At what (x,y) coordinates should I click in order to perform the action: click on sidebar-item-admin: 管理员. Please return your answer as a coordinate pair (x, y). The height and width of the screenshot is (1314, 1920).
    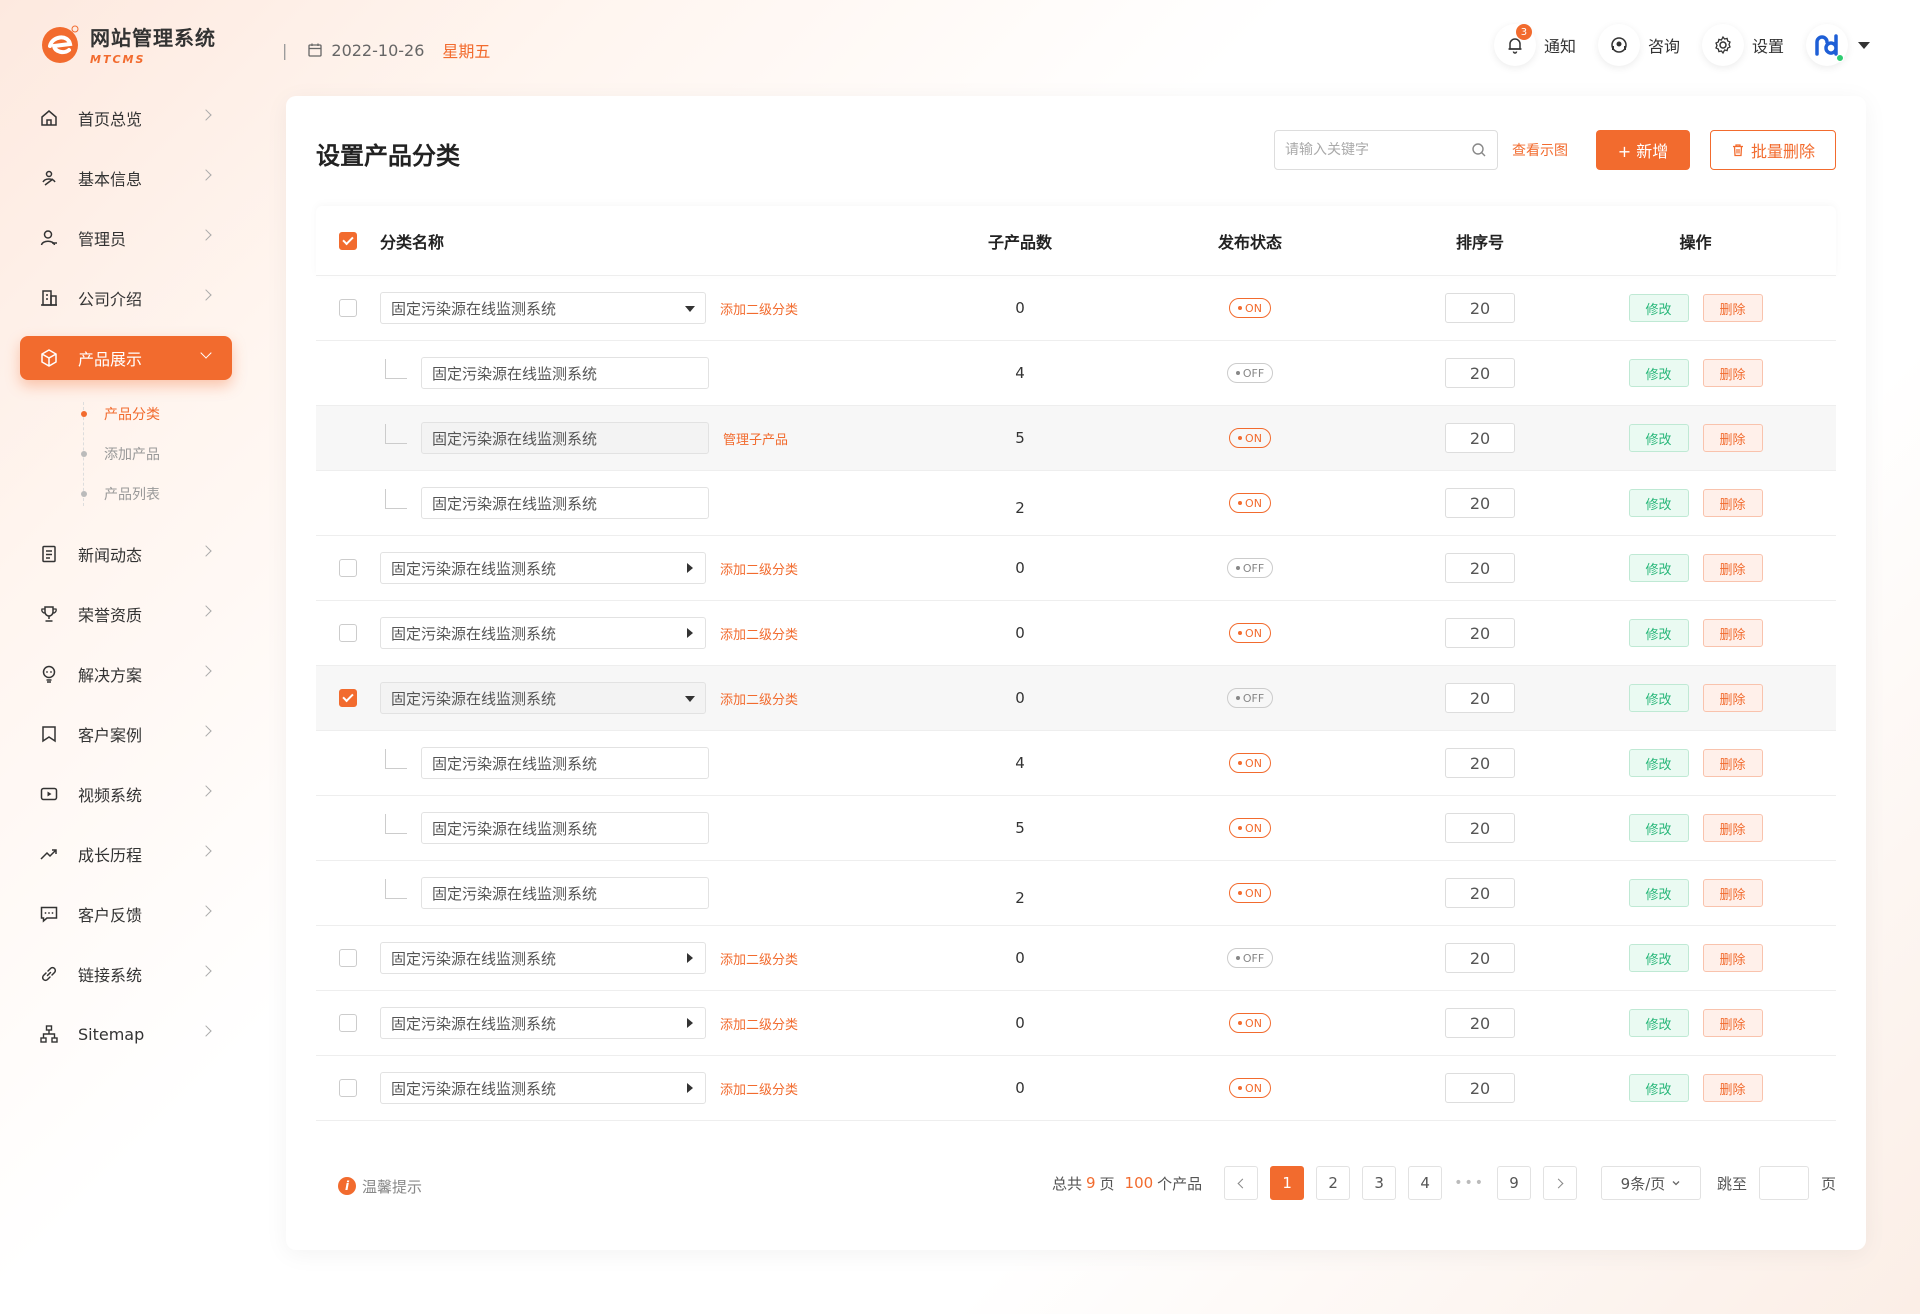
    Looking at the image, I should click on (126, 238).